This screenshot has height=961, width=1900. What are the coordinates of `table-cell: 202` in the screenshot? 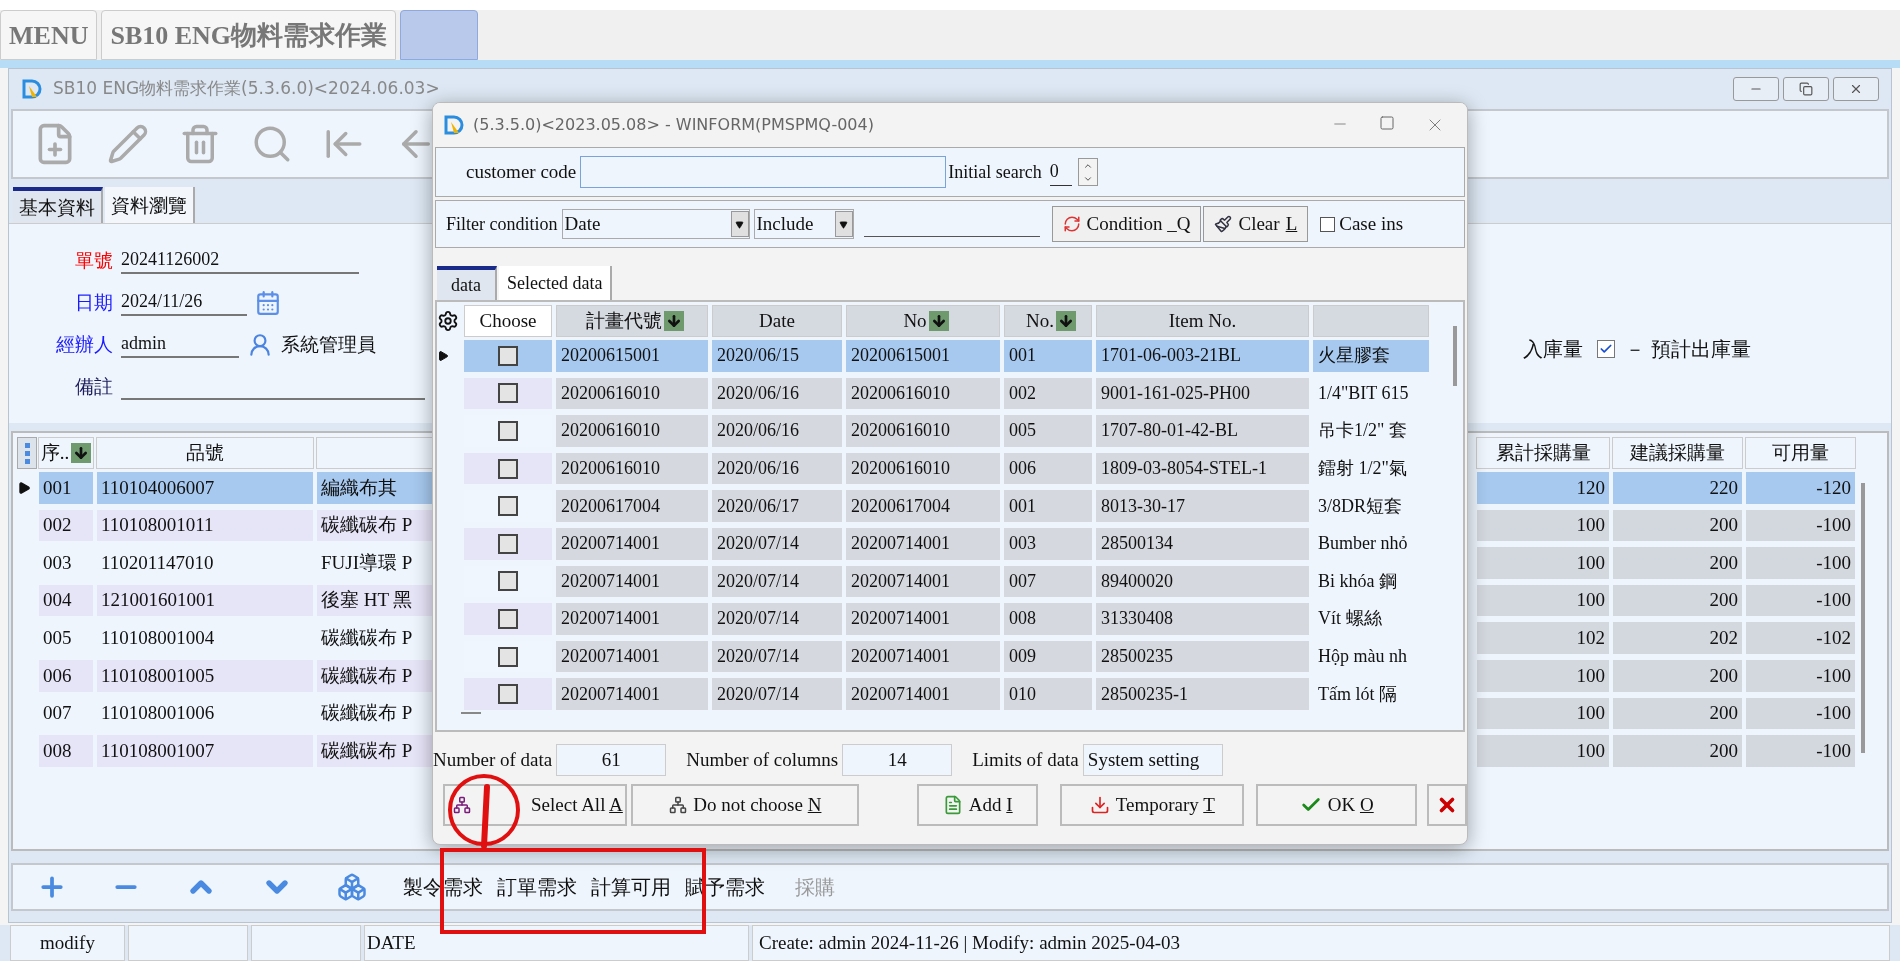 It's located at (1677, 638).